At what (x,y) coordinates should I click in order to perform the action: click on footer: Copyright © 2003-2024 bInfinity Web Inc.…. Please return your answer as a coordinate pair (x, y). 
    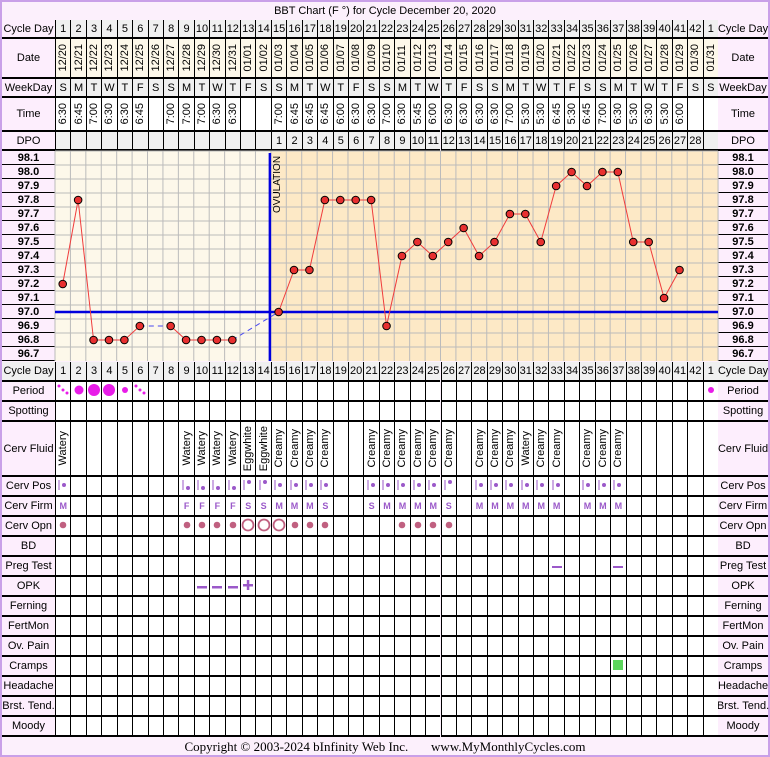
    Looking at the image, I should click on (385, 747).